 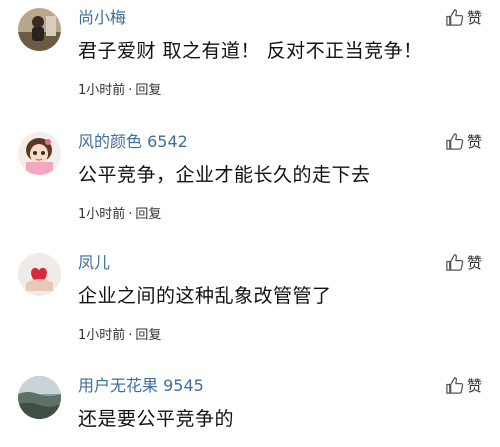 What do you see at coordinates (102, 18) in the screenshot?
I see `username: 尚小梅` at bounding box center [102, 18].